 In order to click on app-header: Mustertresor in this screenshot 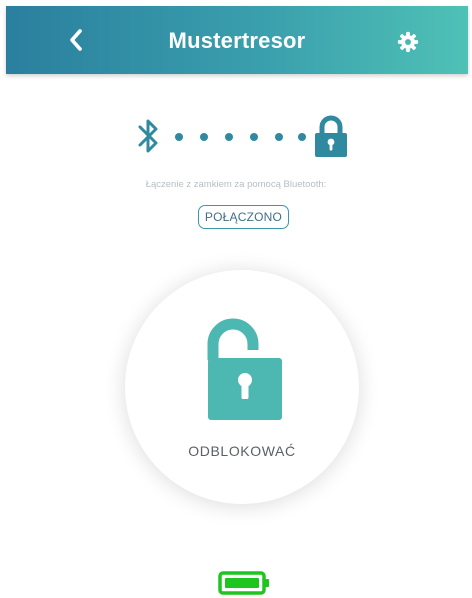, I will do `click(237, 40)`.